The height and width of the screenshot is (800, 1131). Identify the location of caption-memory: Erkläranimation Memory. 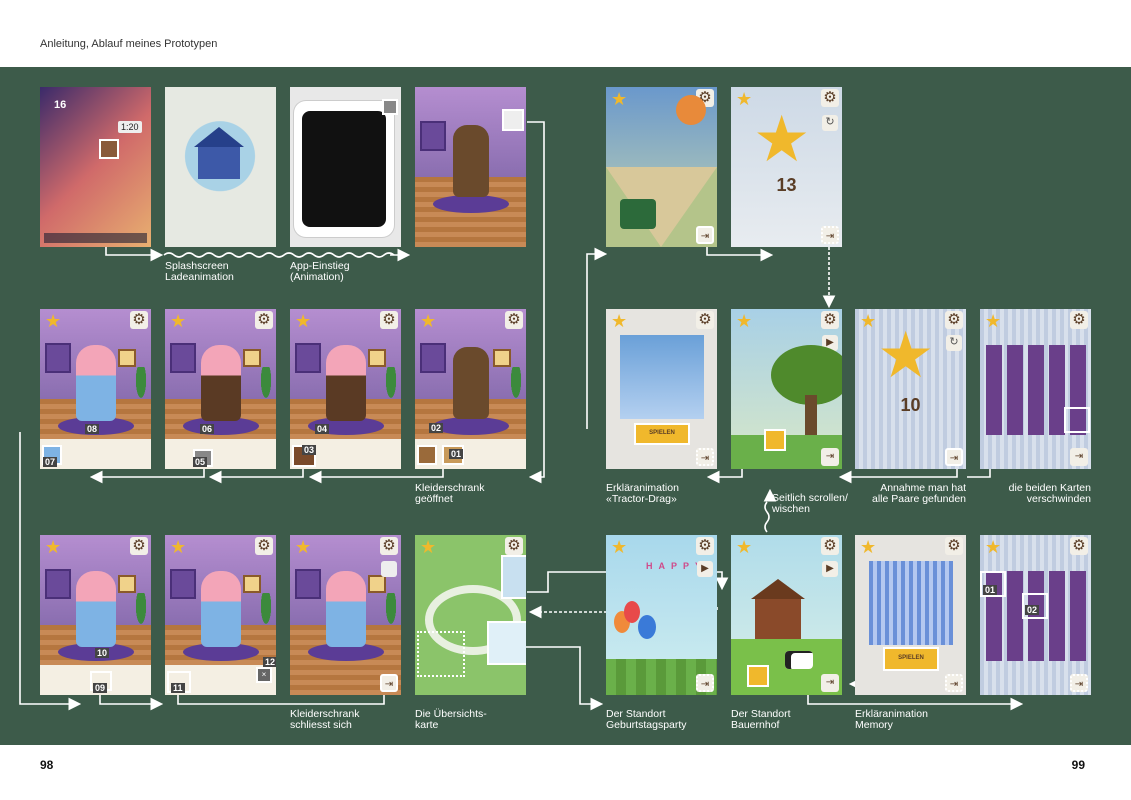
(891, 719).